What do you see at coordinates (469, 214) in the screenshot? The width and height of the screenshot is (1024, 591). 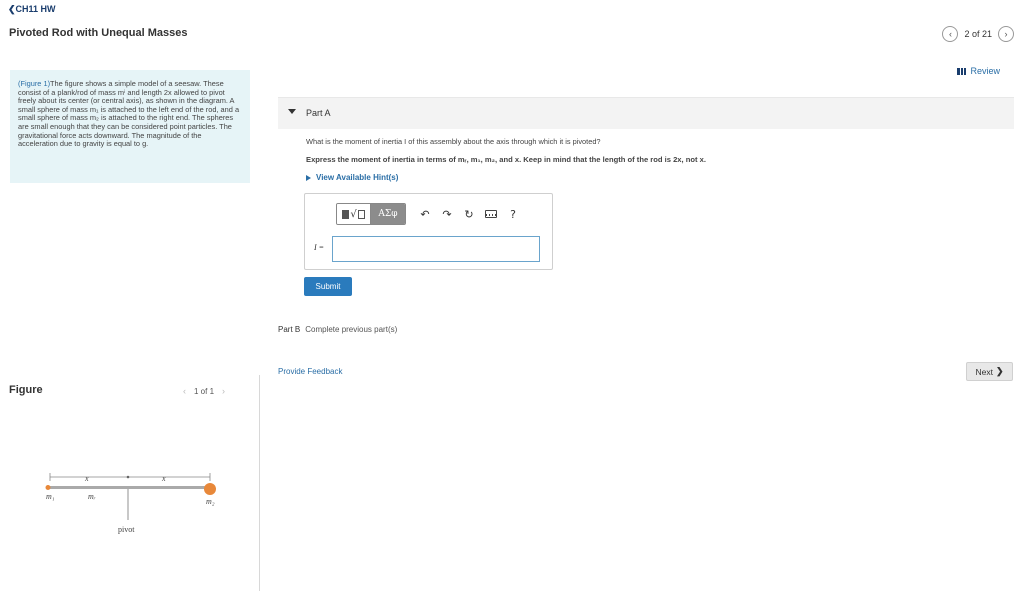 I see `reset-icon: ↻` at bounding box center [469, 214].